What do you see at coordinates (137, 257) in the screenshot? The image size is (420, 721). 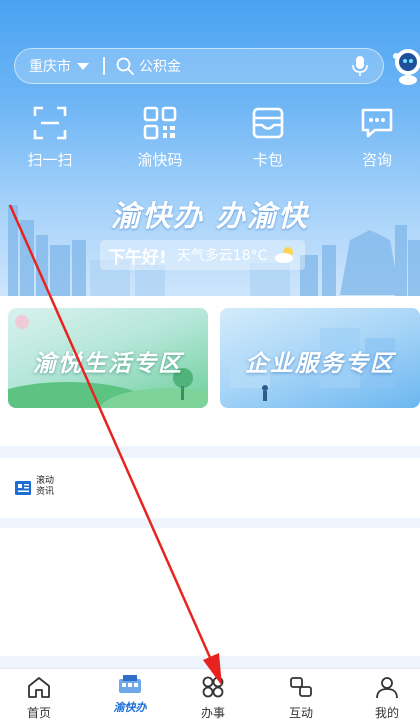 I see `greeting-text: 下午好!` at bounding box center [137, 257].